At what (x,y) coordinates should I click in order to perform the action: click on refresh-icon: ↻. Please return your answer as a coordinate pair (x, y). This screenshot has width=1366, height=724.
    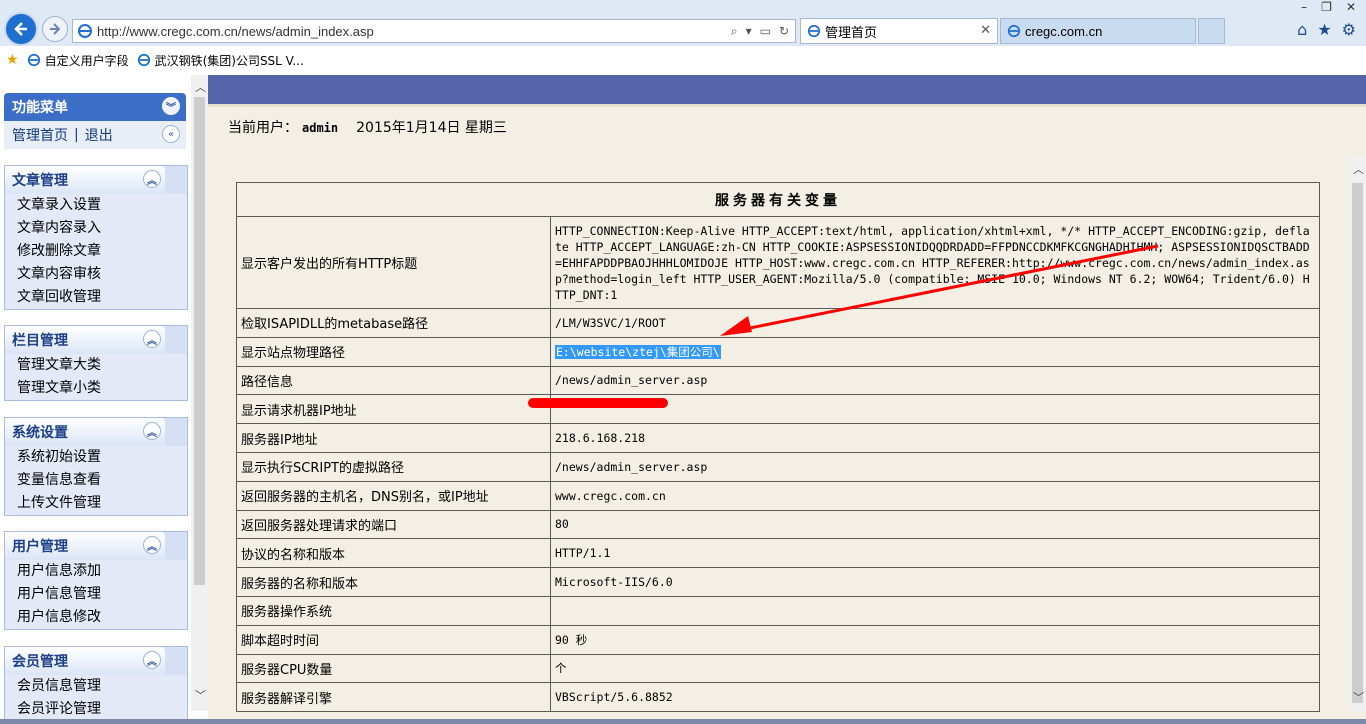
    Looking at the image, I should click on (784, 31).